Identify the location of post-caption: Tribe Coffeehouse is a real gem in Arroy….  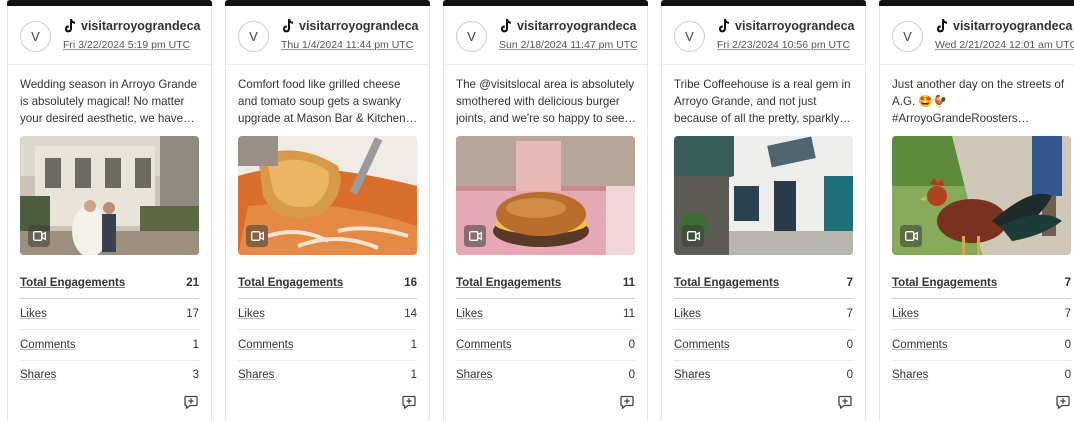
(762, 101).